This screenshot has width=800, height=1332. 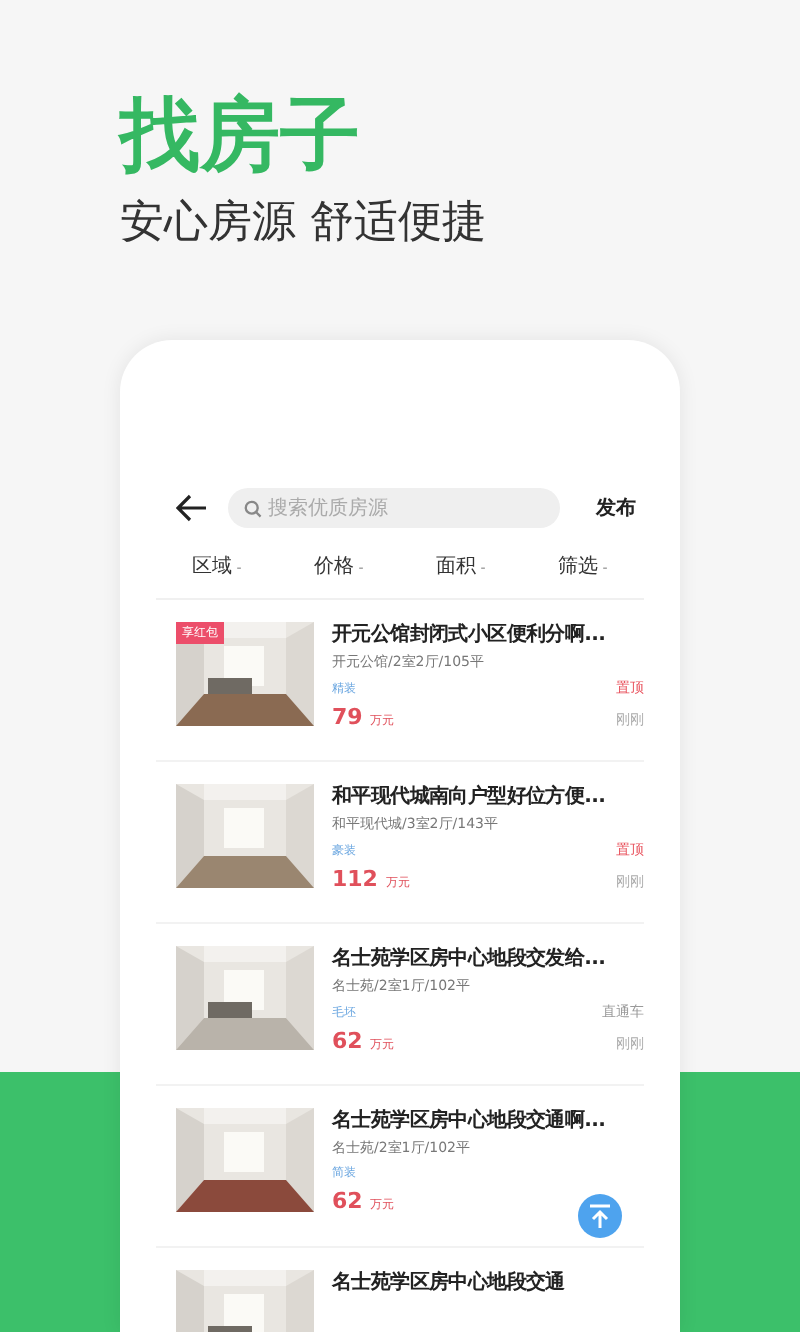 What do you see at coordinates (241, 136) in the screenshot?
I see `headline: 找房子` at bounding box center [241, 136].